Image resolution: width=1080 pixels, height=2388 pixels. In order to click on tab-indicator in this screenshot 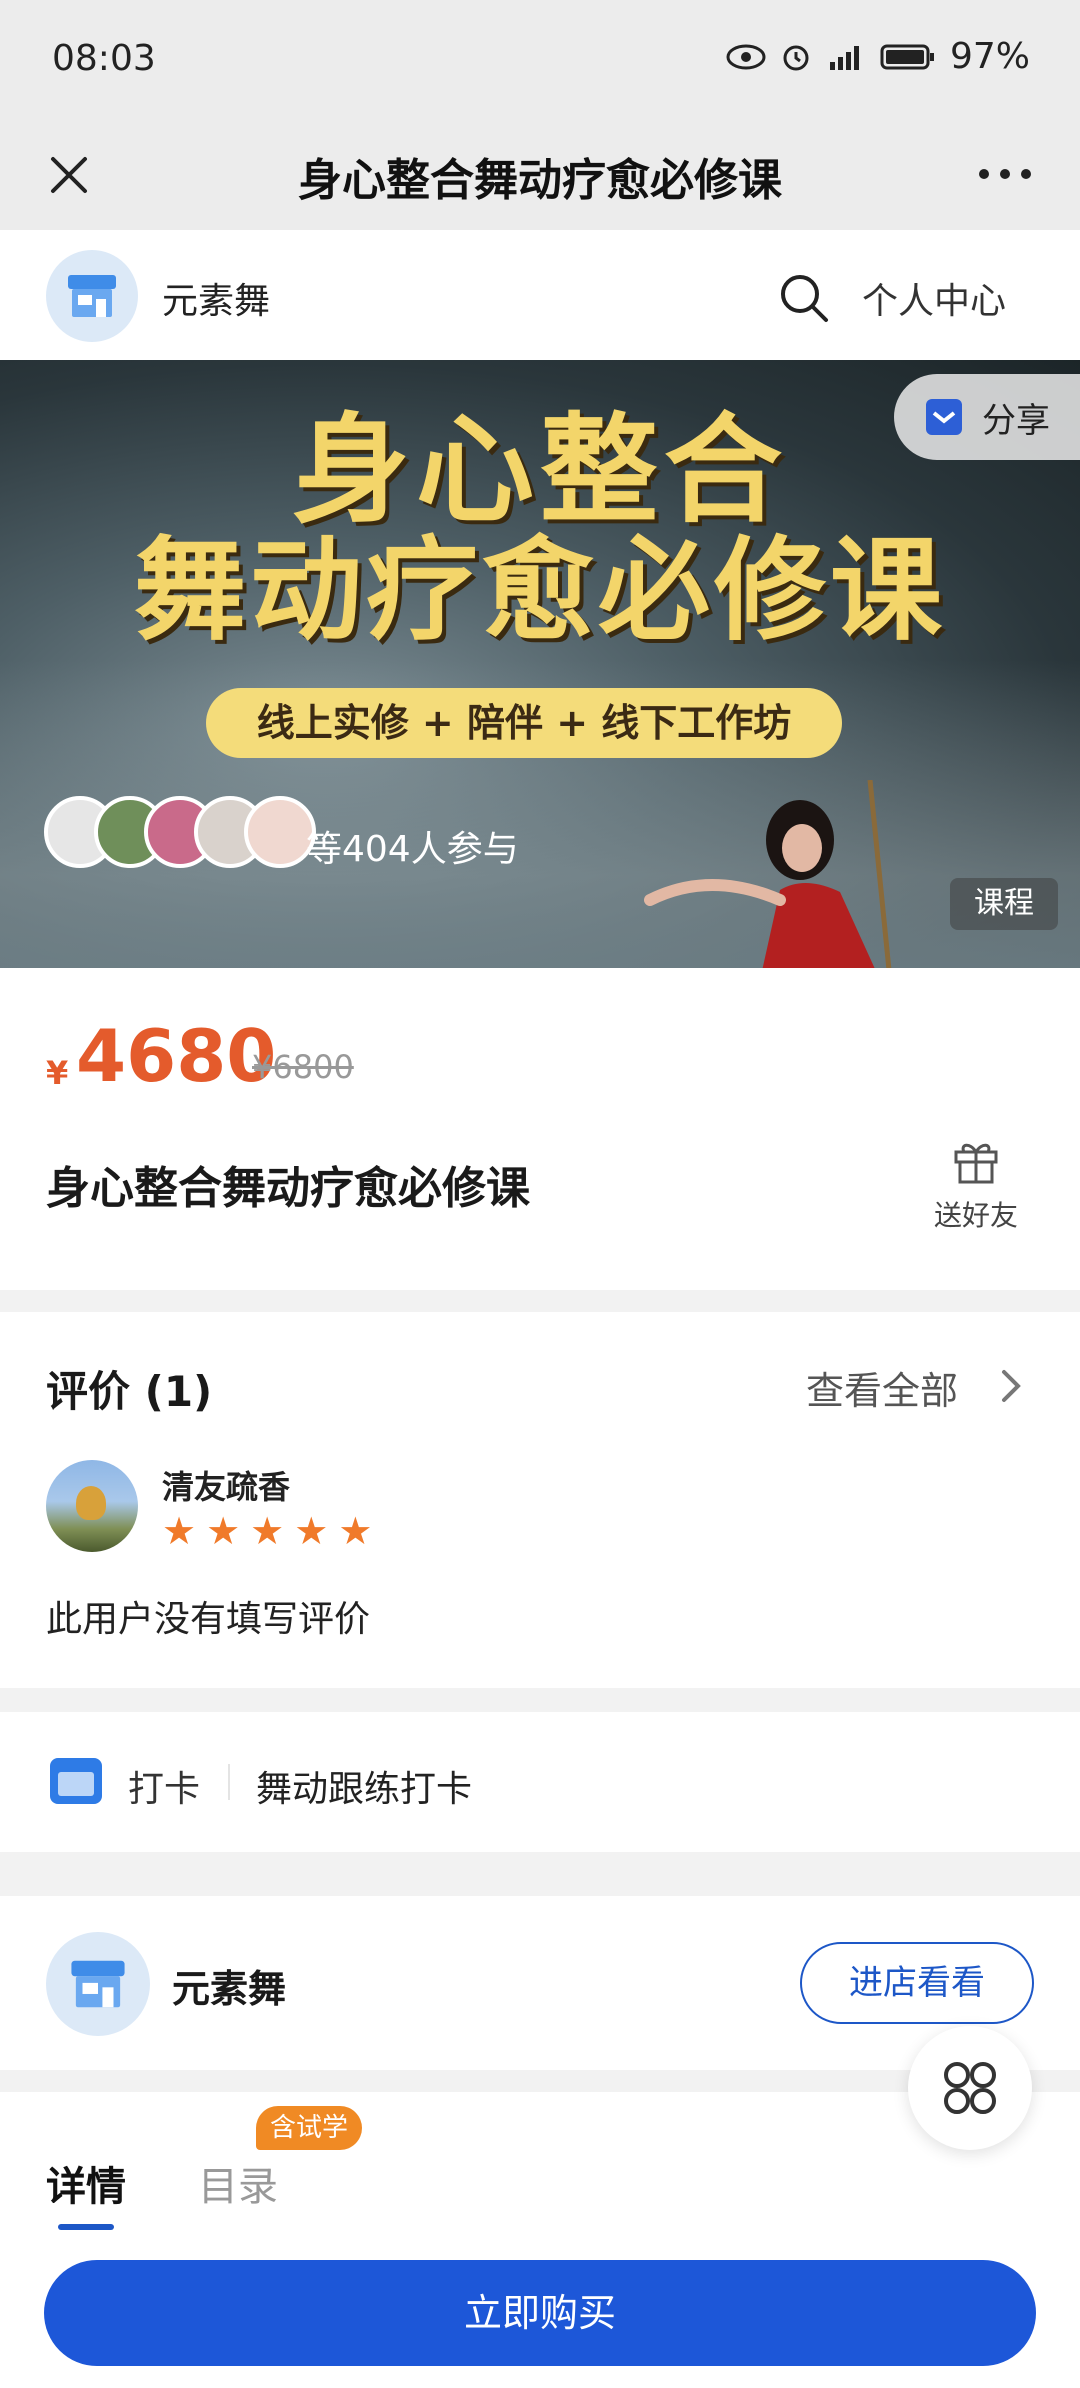, I will do `click(86, 2227)`.